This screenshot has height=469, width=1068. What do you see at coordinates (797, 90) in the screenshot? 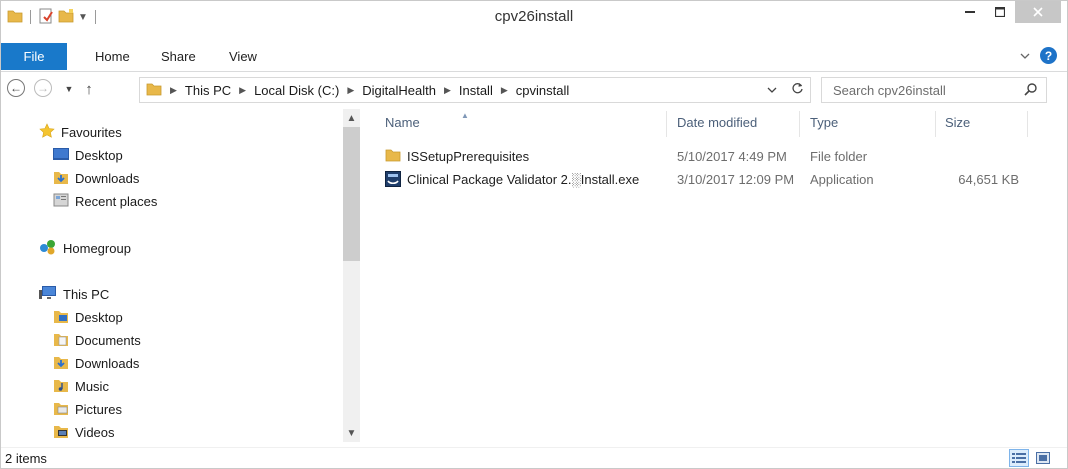
I see `refresh-icon` at bounding box center [797, 90].